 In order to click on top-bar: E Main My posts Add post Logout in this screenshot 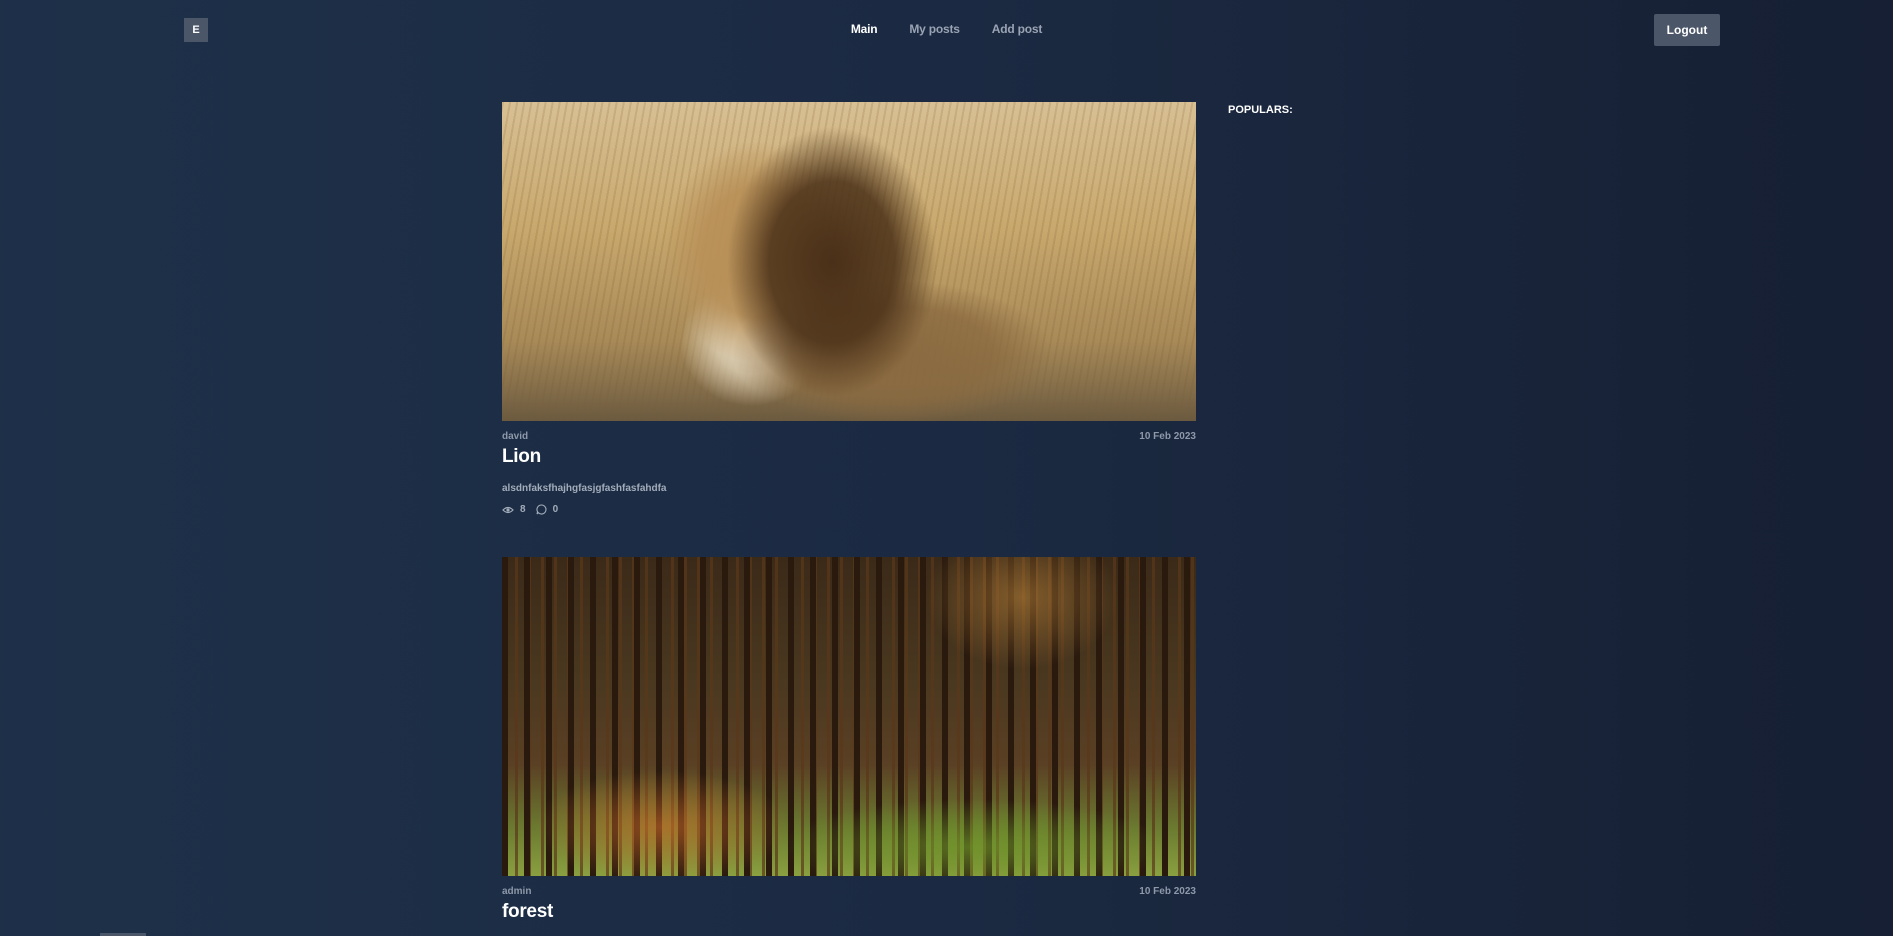, I will do `click(946, 31)`.